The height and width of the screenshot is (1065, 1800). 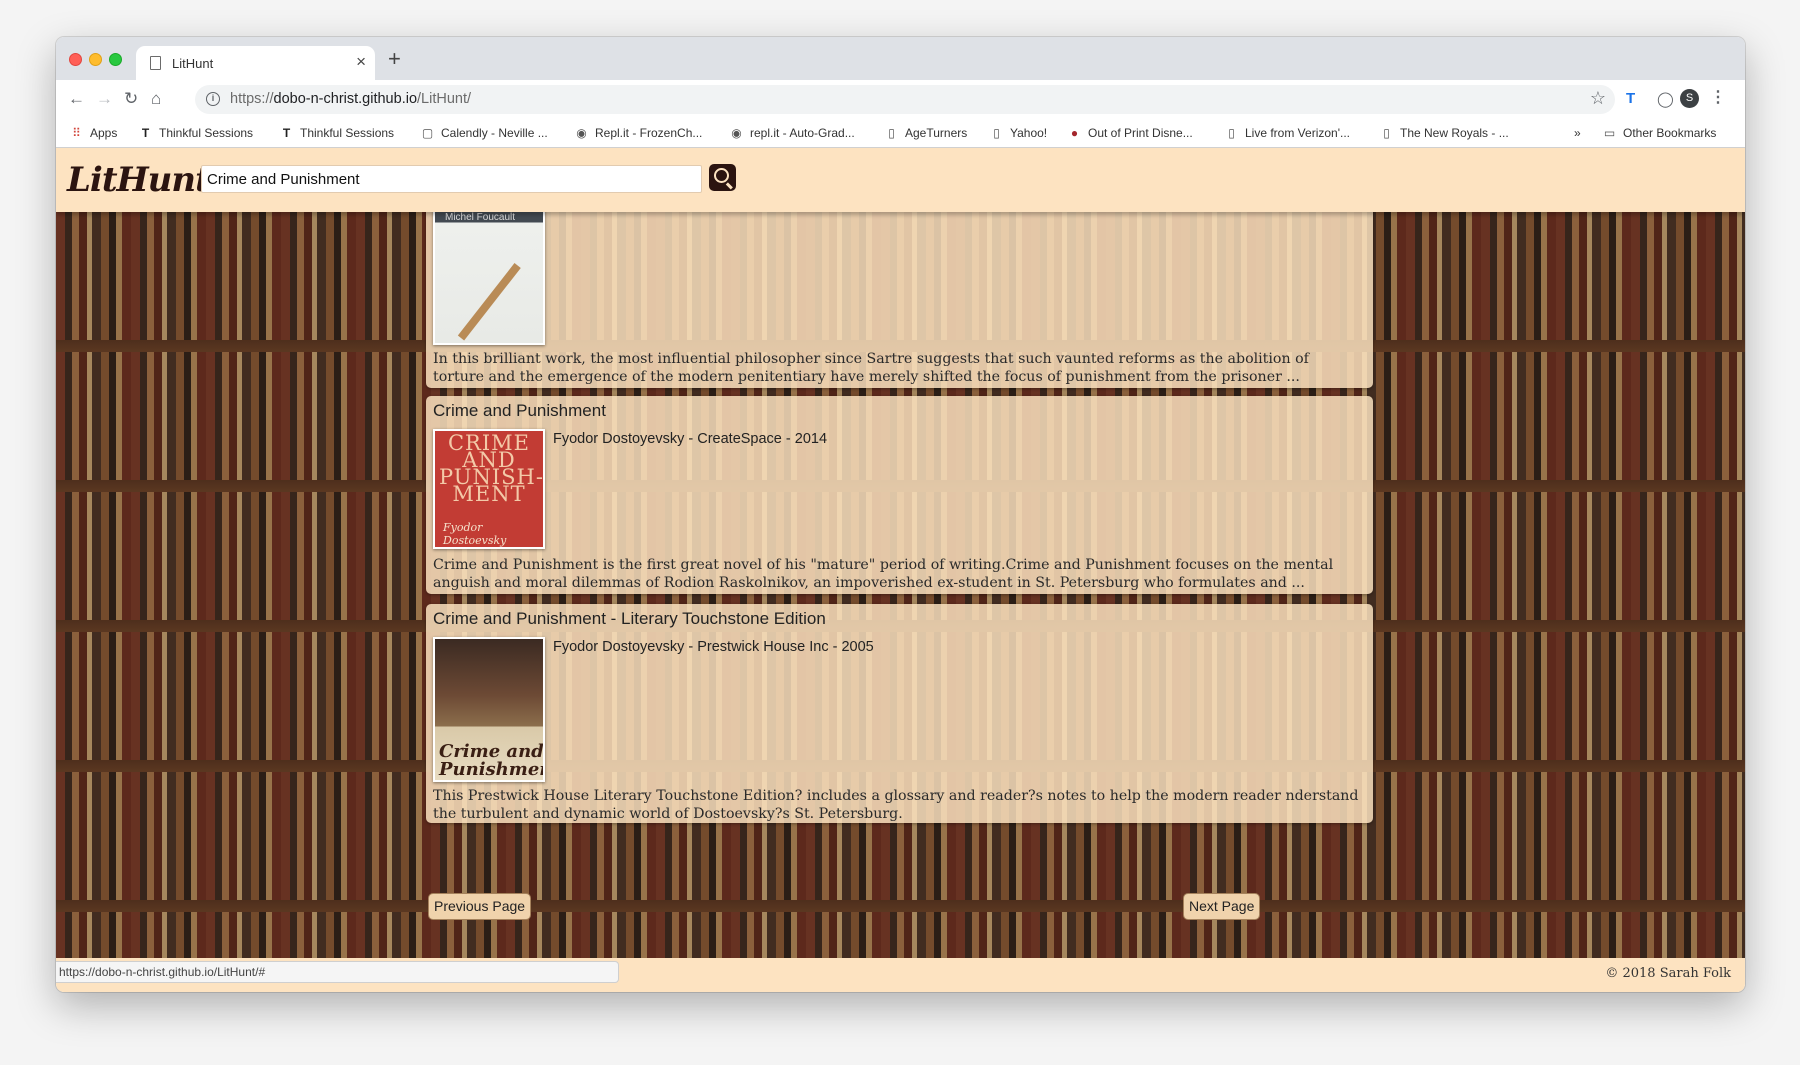 I want to click on previous-page-button: Previous Page, so click(x=480, y=906).